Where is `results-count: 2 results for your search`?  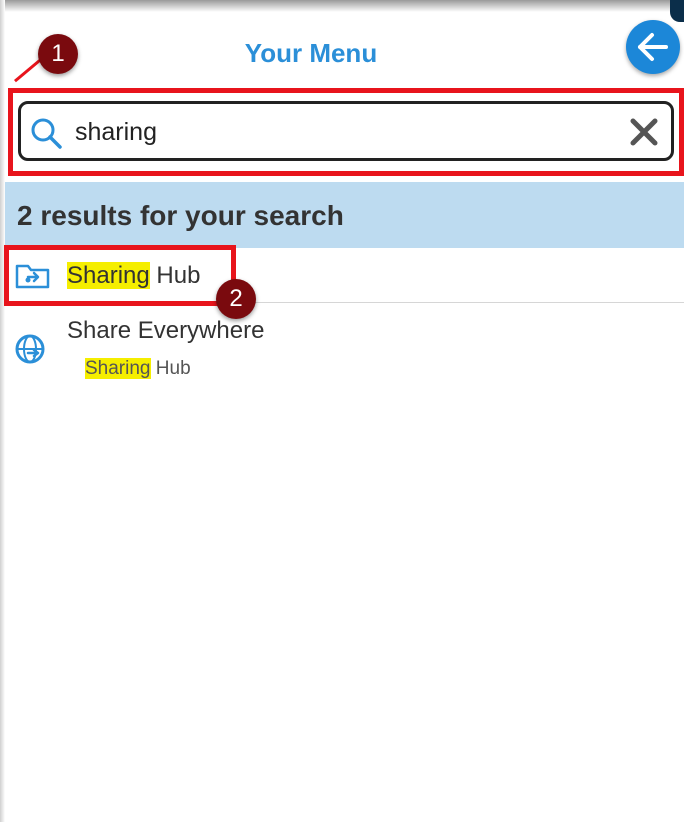 results-count: 2 results for your search is located at coordinates (180, 215).